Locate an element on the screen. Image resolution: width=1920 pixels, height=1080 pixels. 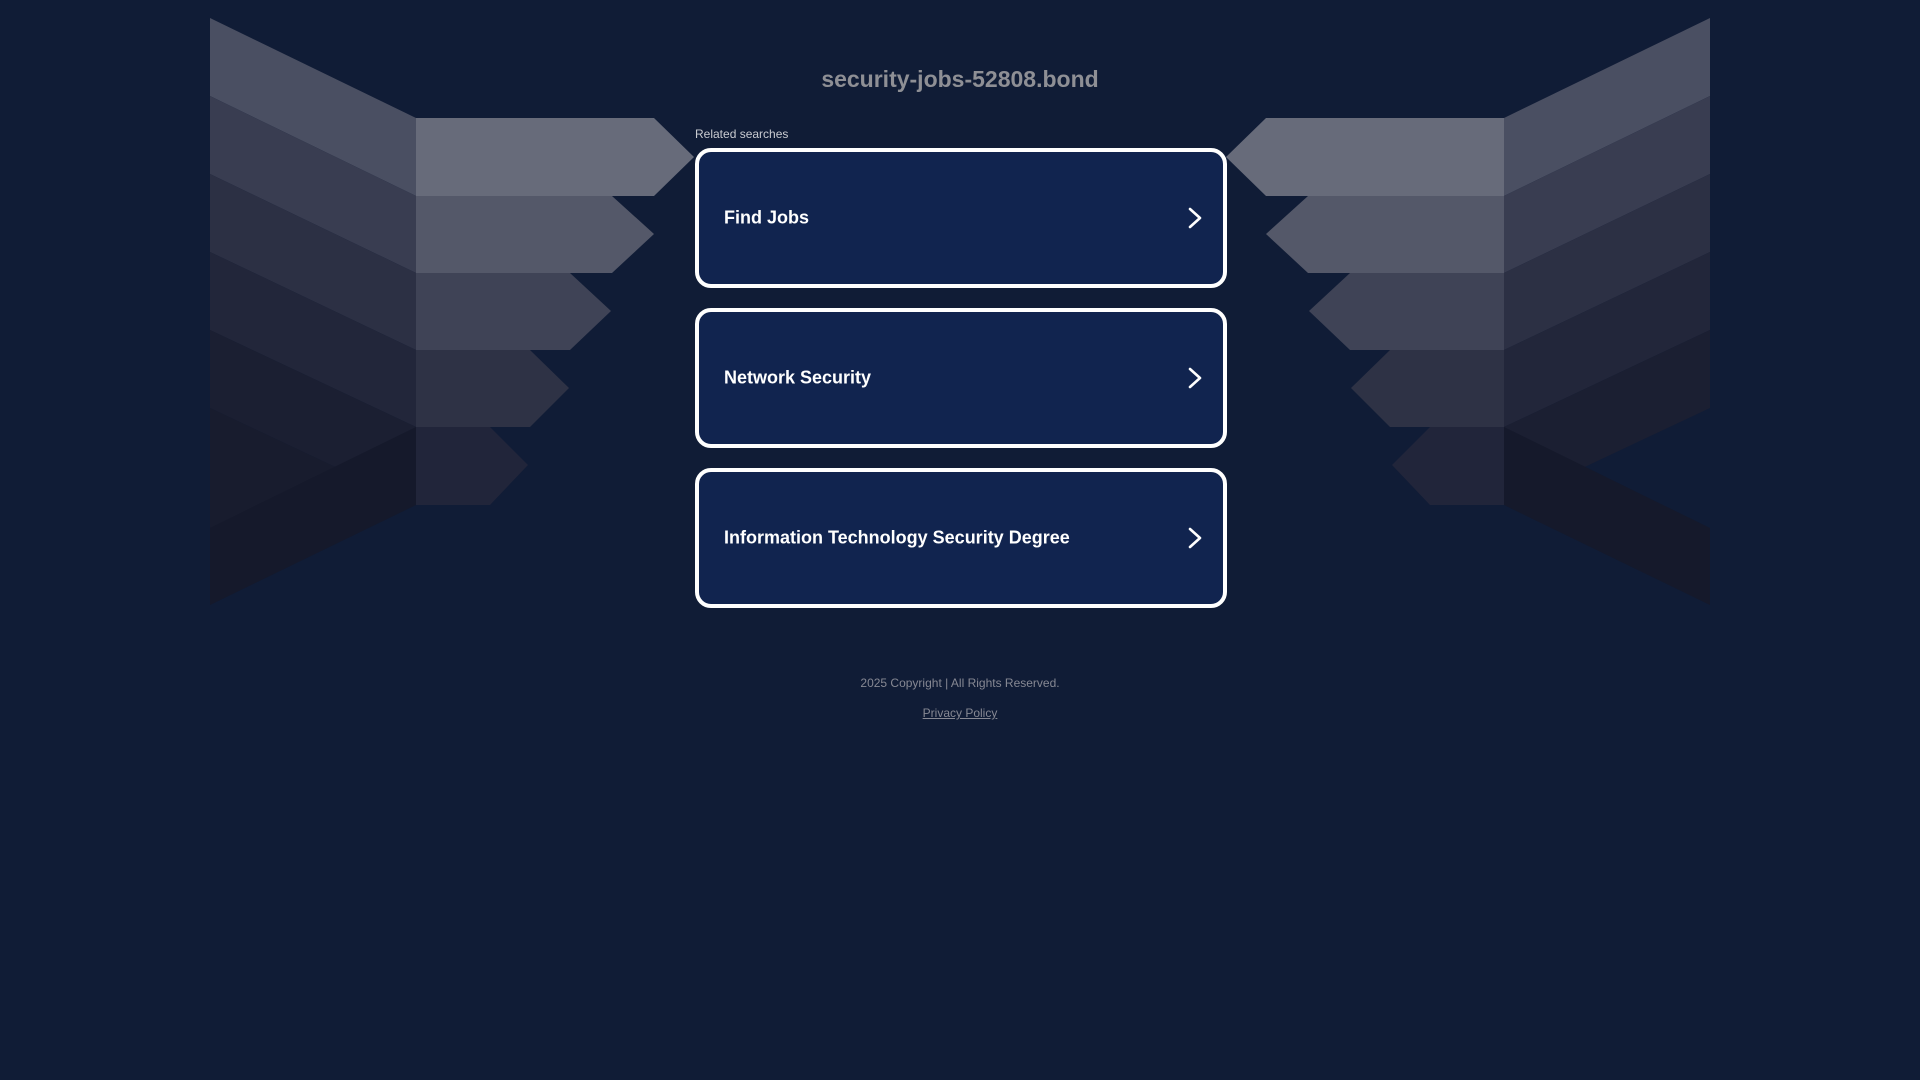
related-searches-label: Related searches is located at coordinates (742, 134).